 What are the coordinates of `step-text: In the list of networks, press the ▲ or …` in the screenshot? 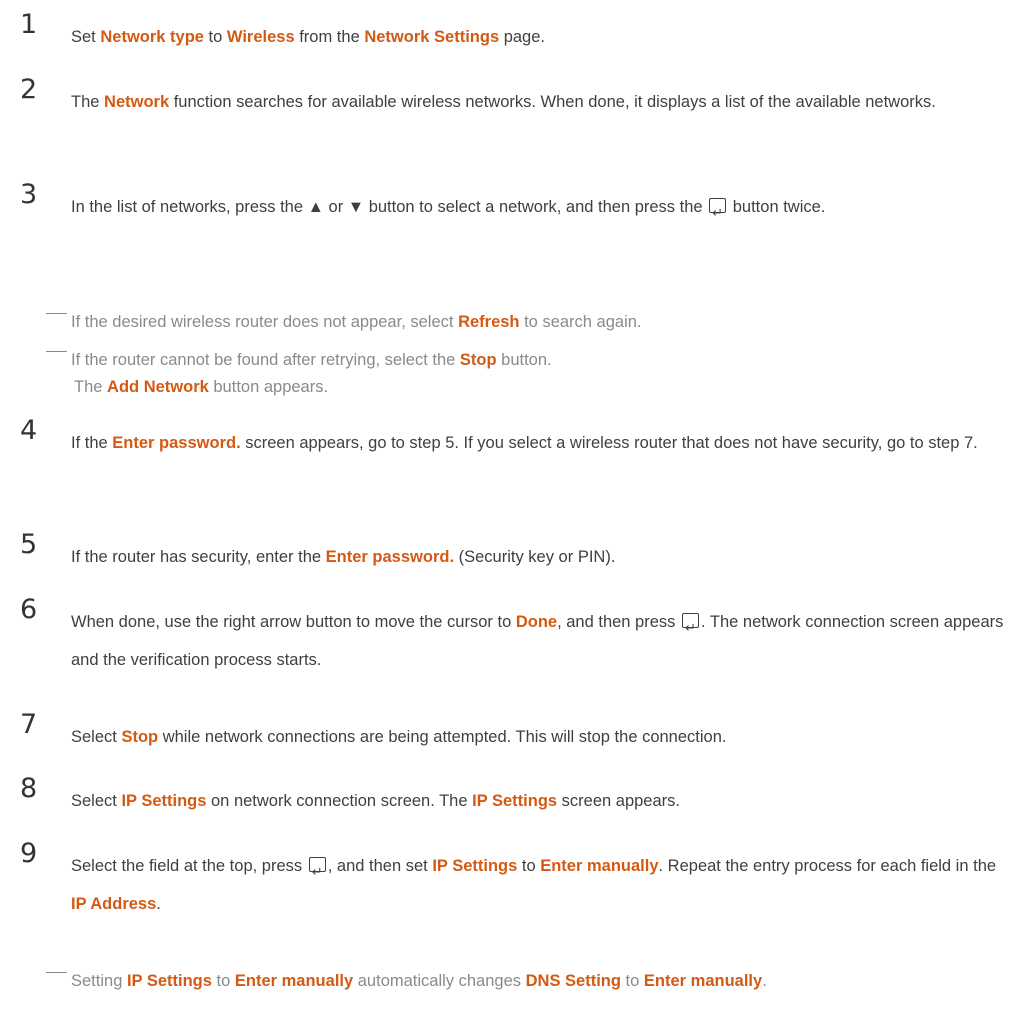 It's located at (538, 210).